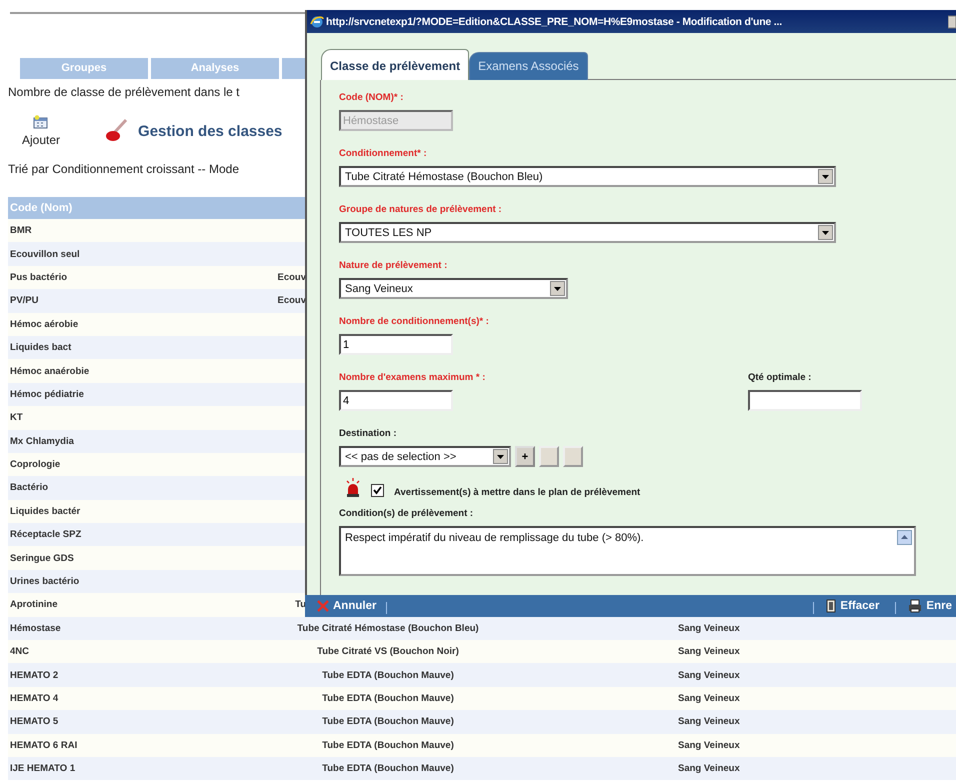 This screenshot has height=784, width=956. I want to click on save-button: Enre, so click(930, 606).